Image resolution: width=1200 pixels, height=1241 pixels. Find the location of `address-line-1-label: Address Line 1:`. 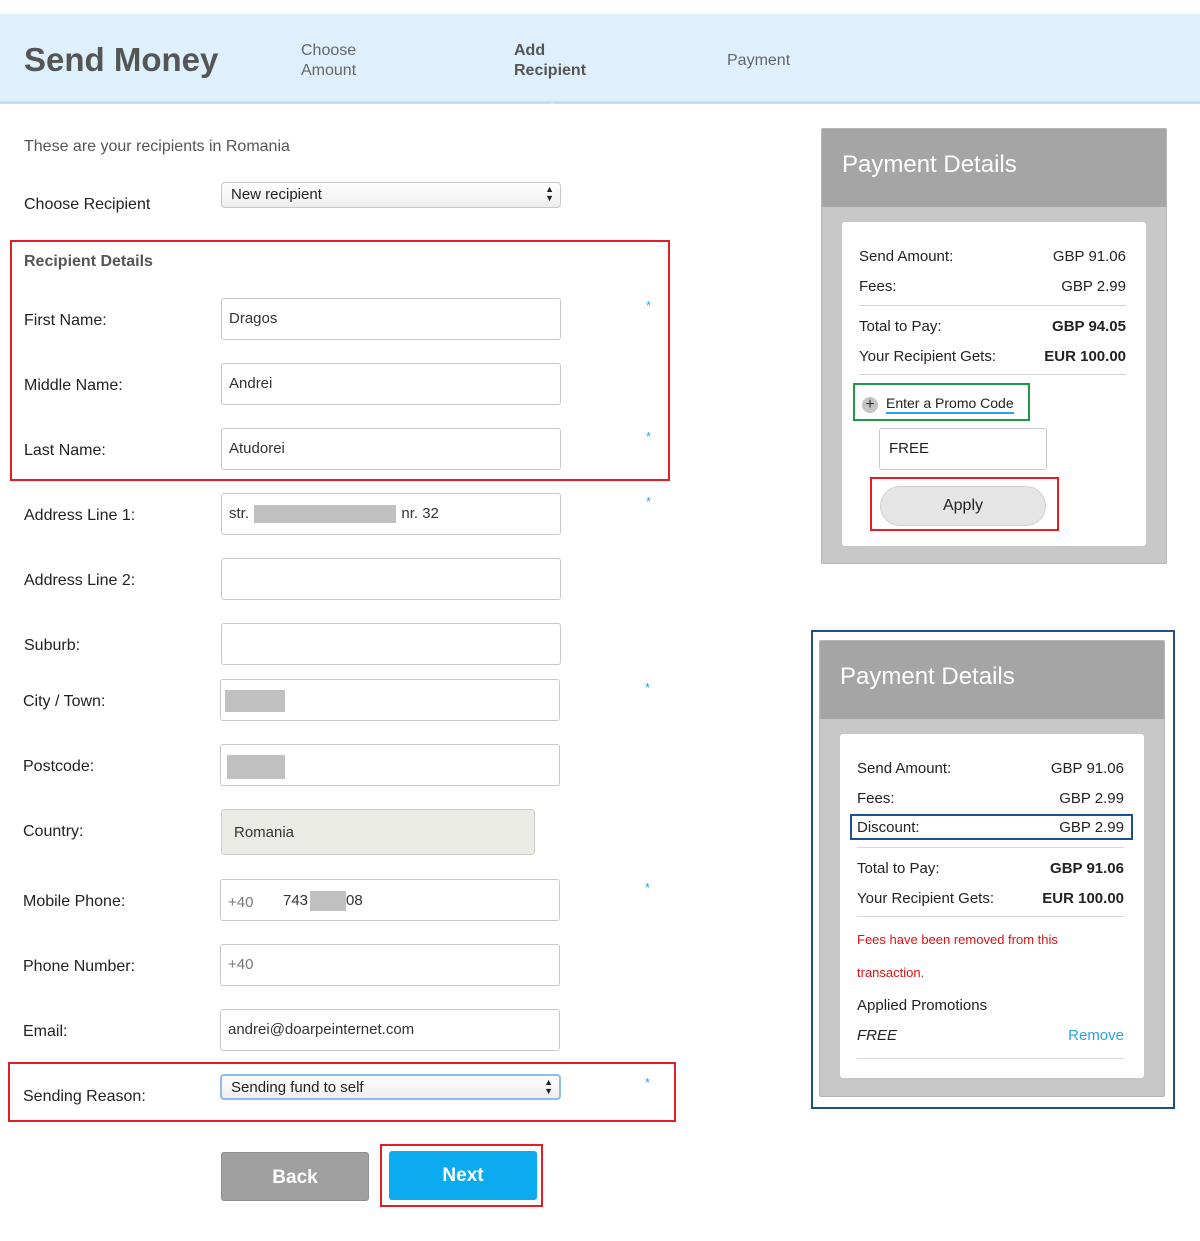

address-line-1-label: Address Line 1: is located at coordinates (80, 515).